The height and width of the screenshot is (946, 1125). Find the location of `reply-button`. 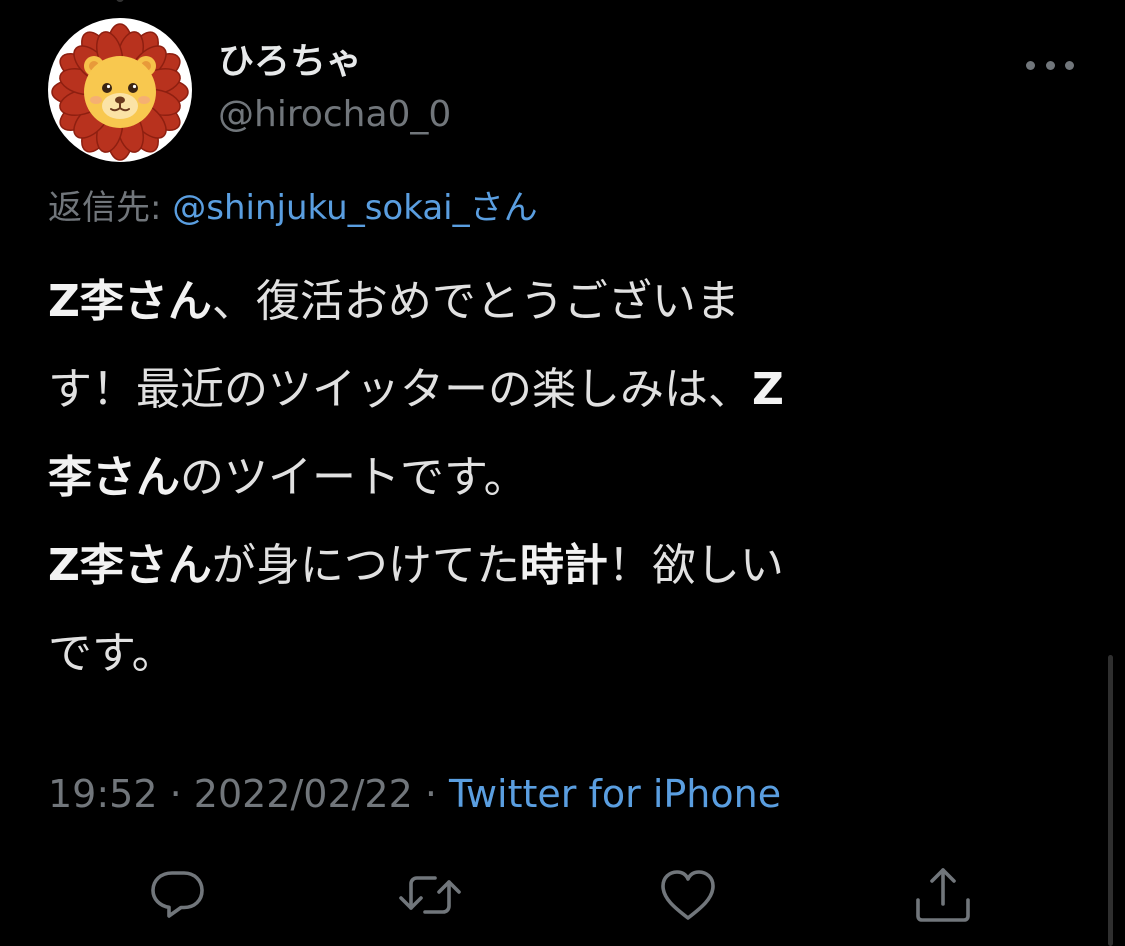

reply-button is located at coordinates (178, 895).